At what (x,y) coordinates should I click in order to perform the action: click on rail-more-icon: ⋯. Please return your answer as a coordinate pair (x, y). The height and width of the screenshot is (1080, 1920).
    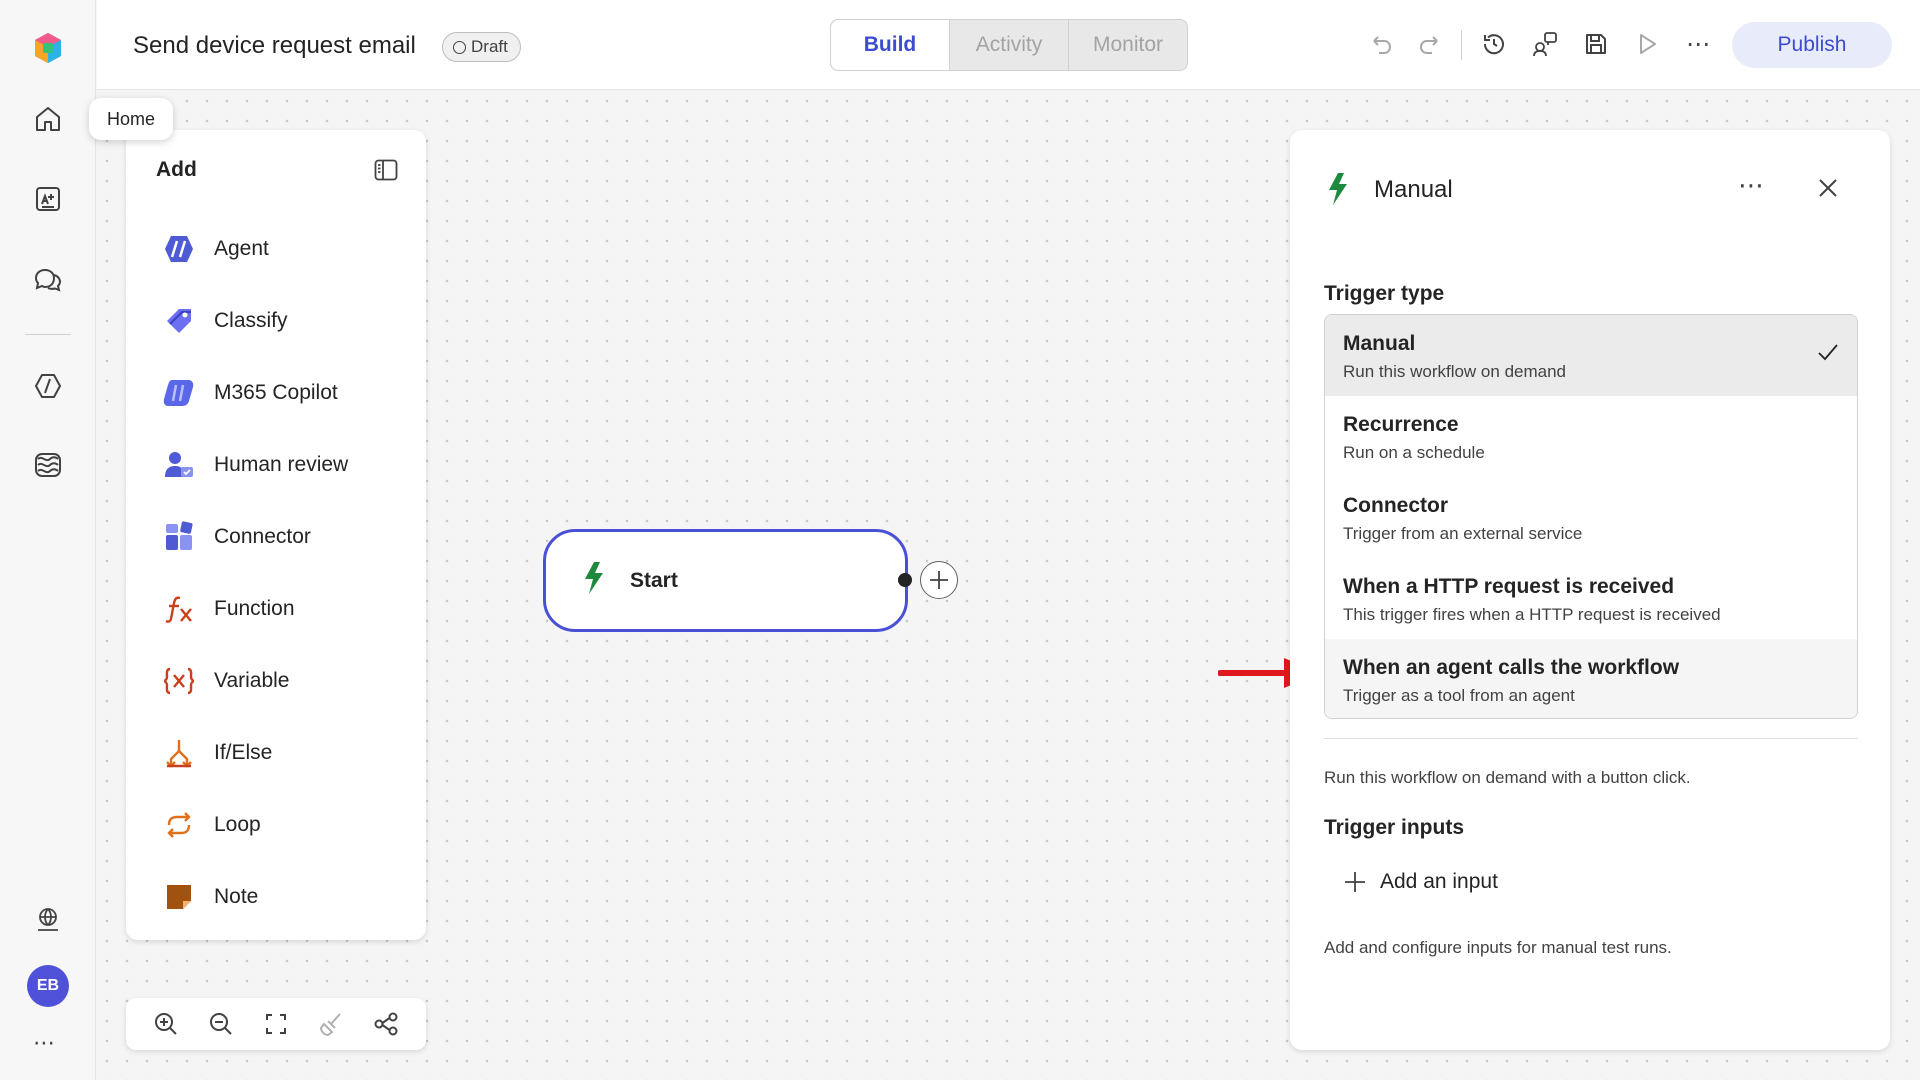
    Looking at the image, I should click on (44, 1043).